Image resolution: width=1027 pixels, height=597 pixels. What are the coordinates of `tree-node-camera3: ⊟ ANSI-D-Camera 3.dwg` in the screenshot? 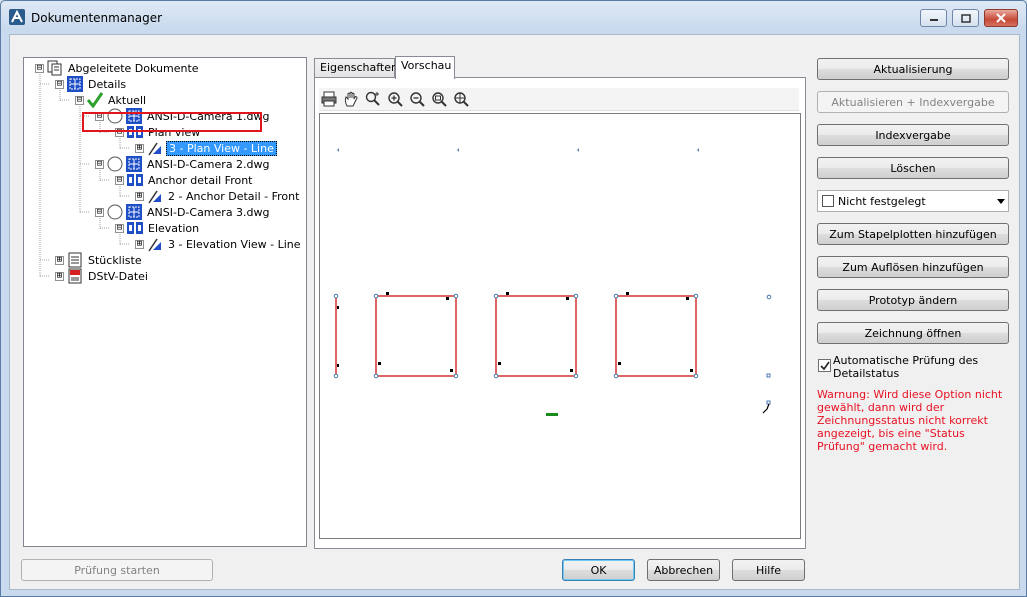 It's located at (183, 212).